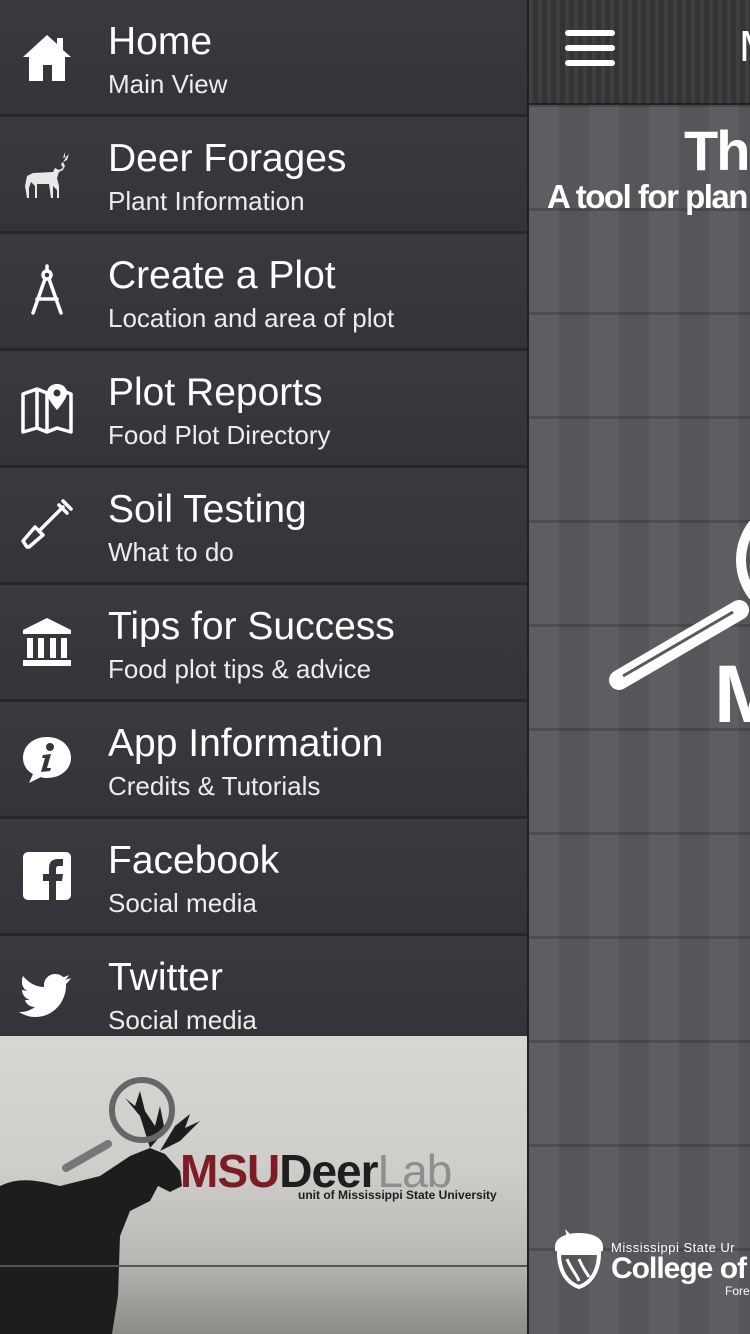 This screenshot has height=1334, width=750. Describe the element at coordinates (47, 642) in the screenshot. I see `institution-icon` at that location.